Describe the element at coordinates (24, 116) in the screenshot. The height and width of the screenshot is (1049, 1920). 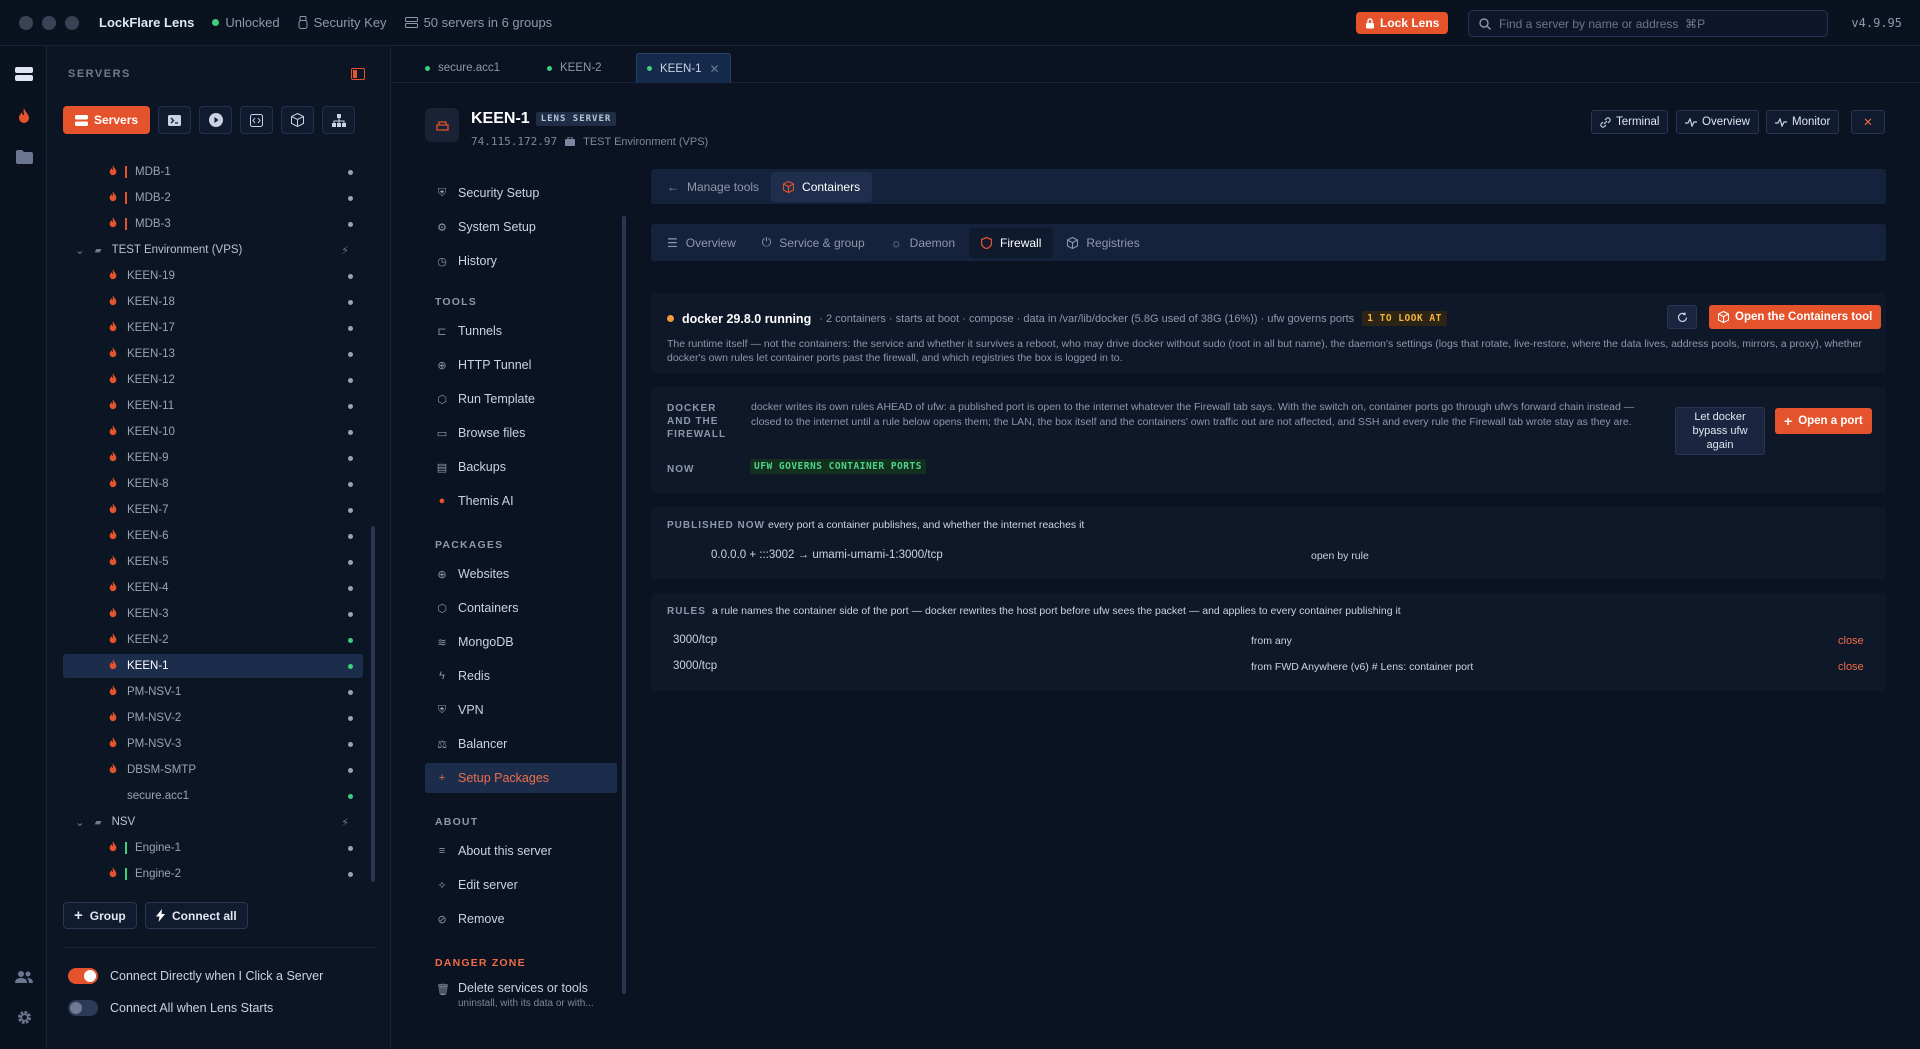
I see `flame-rail-icon` at that location.